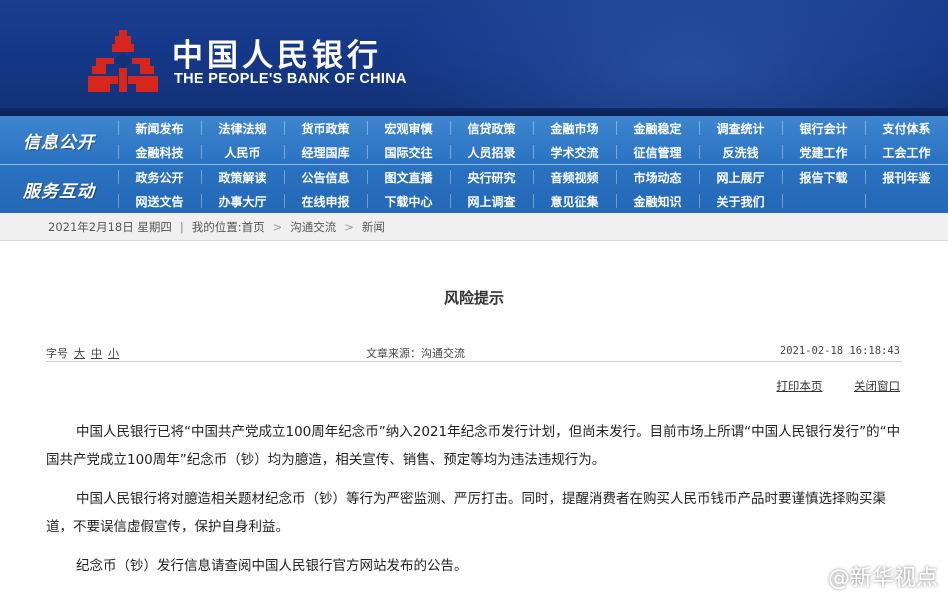 The width and height of the screenshot is (948, 599). I want to click on nav-item: 金融科技, so click(159, 152).